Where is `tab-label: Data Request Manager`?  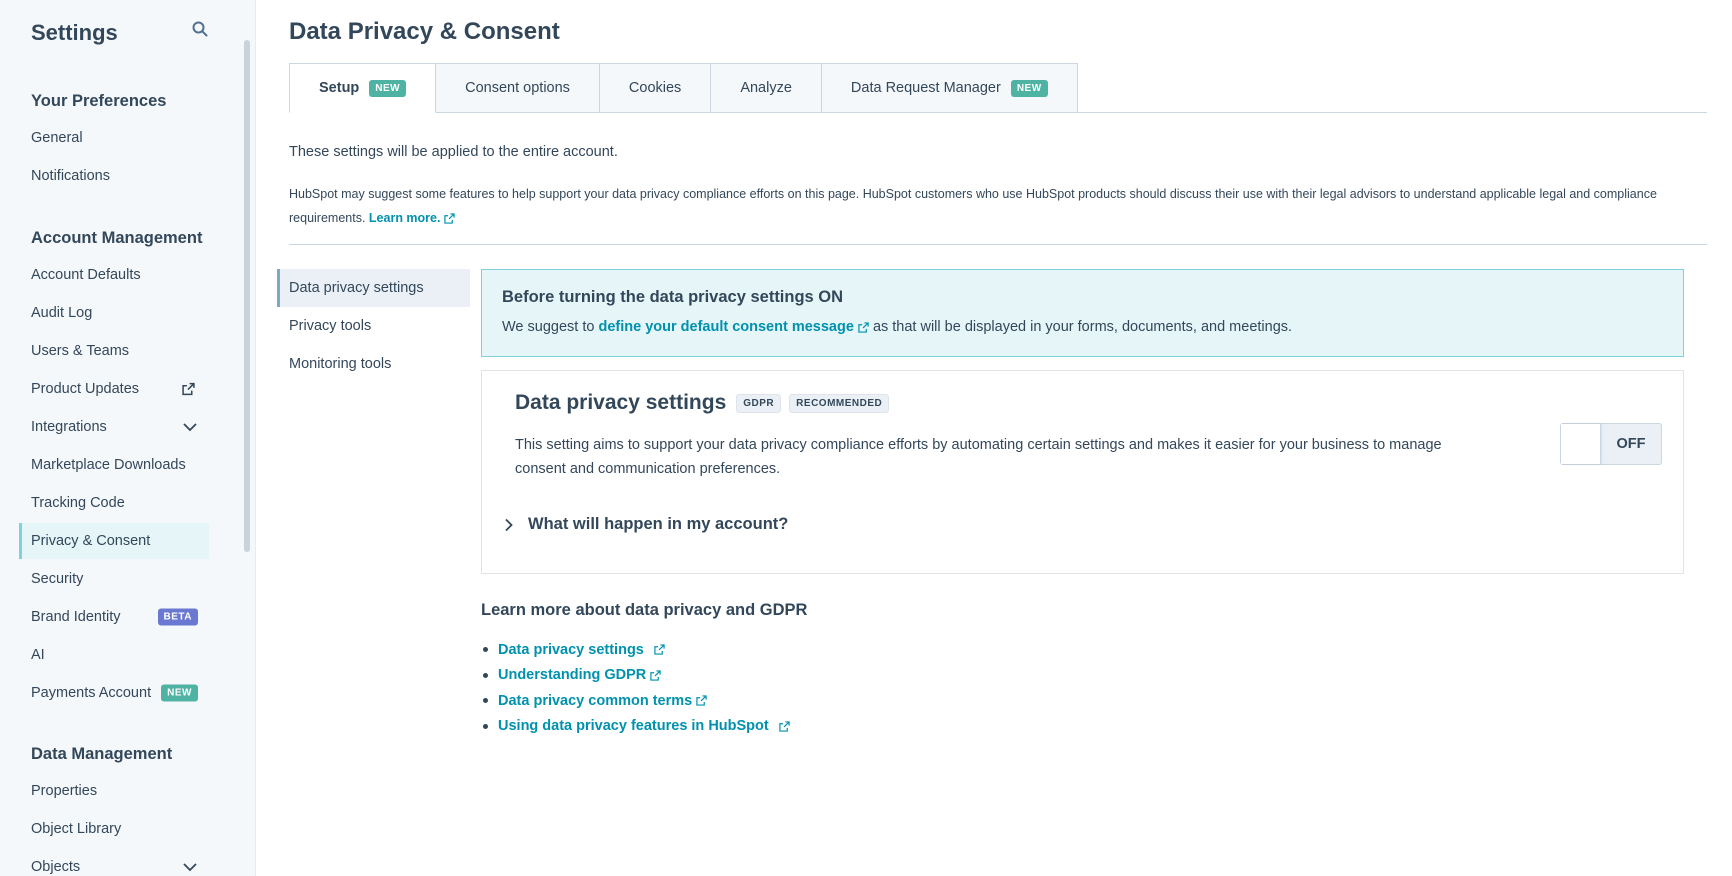
tab-label: Data Request Manager is located at coordinates (925, 88).